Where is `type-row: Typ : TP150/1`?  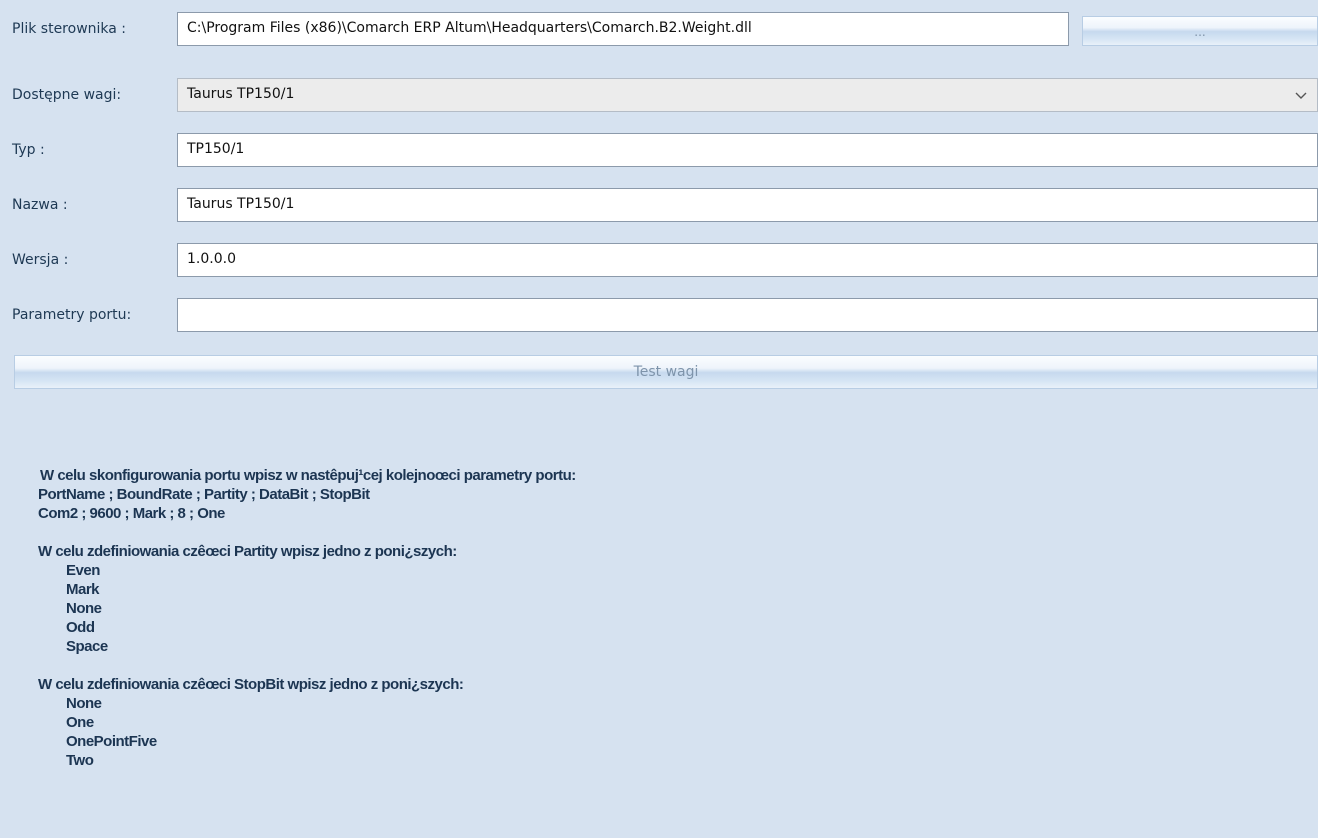 type-row: Typ : TP150/1 is located at coordinates (659, 151).